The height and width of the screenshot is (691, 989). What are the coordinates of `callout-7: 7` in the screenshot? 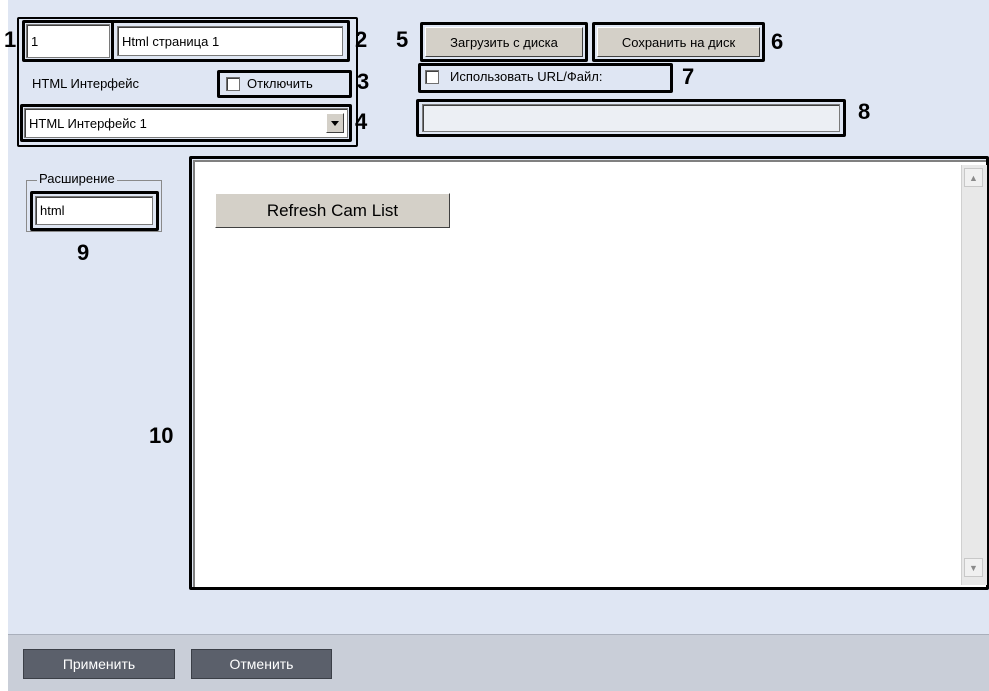 It's located at (688, 76).